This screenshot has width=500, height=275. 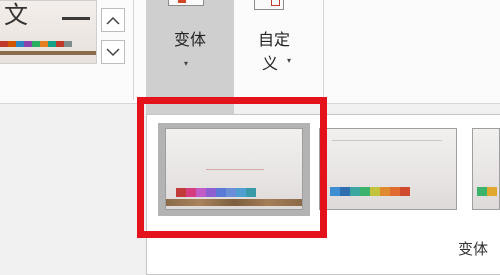 What do you see at coordinates (16, 15) in the screenshot?
I see `theme-glyph: 文` at bounding box center [16, 15].